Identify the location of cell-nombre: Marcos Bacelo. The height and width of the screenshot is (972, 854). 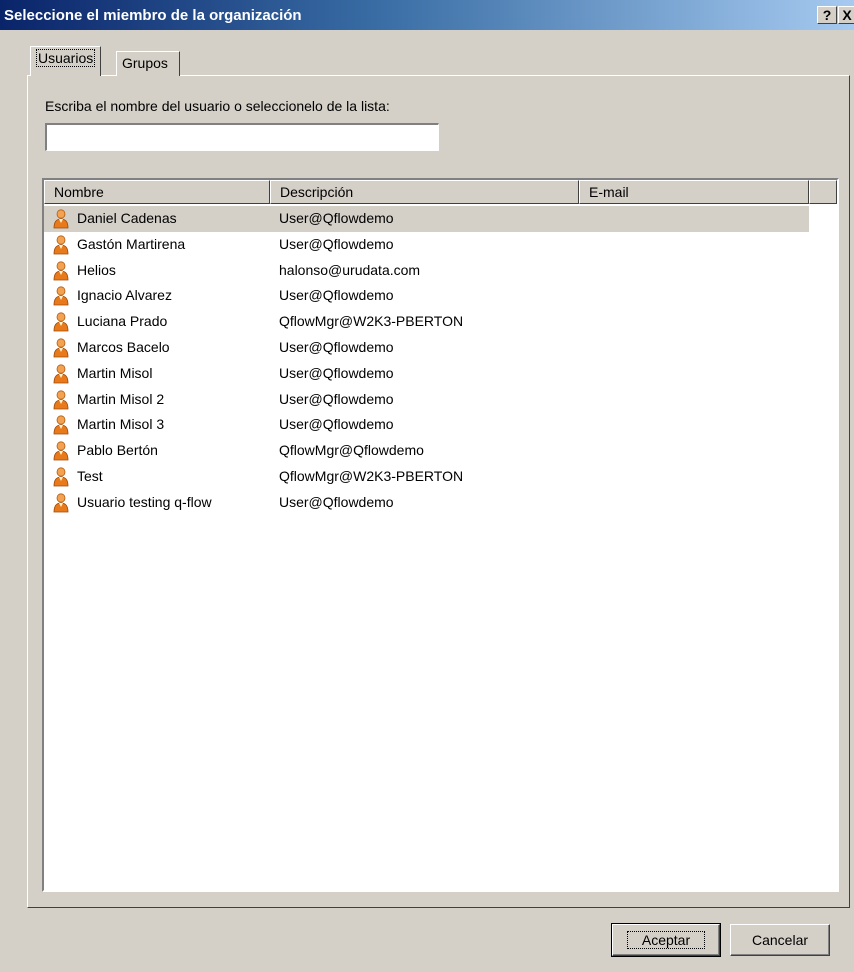
(123, 346).